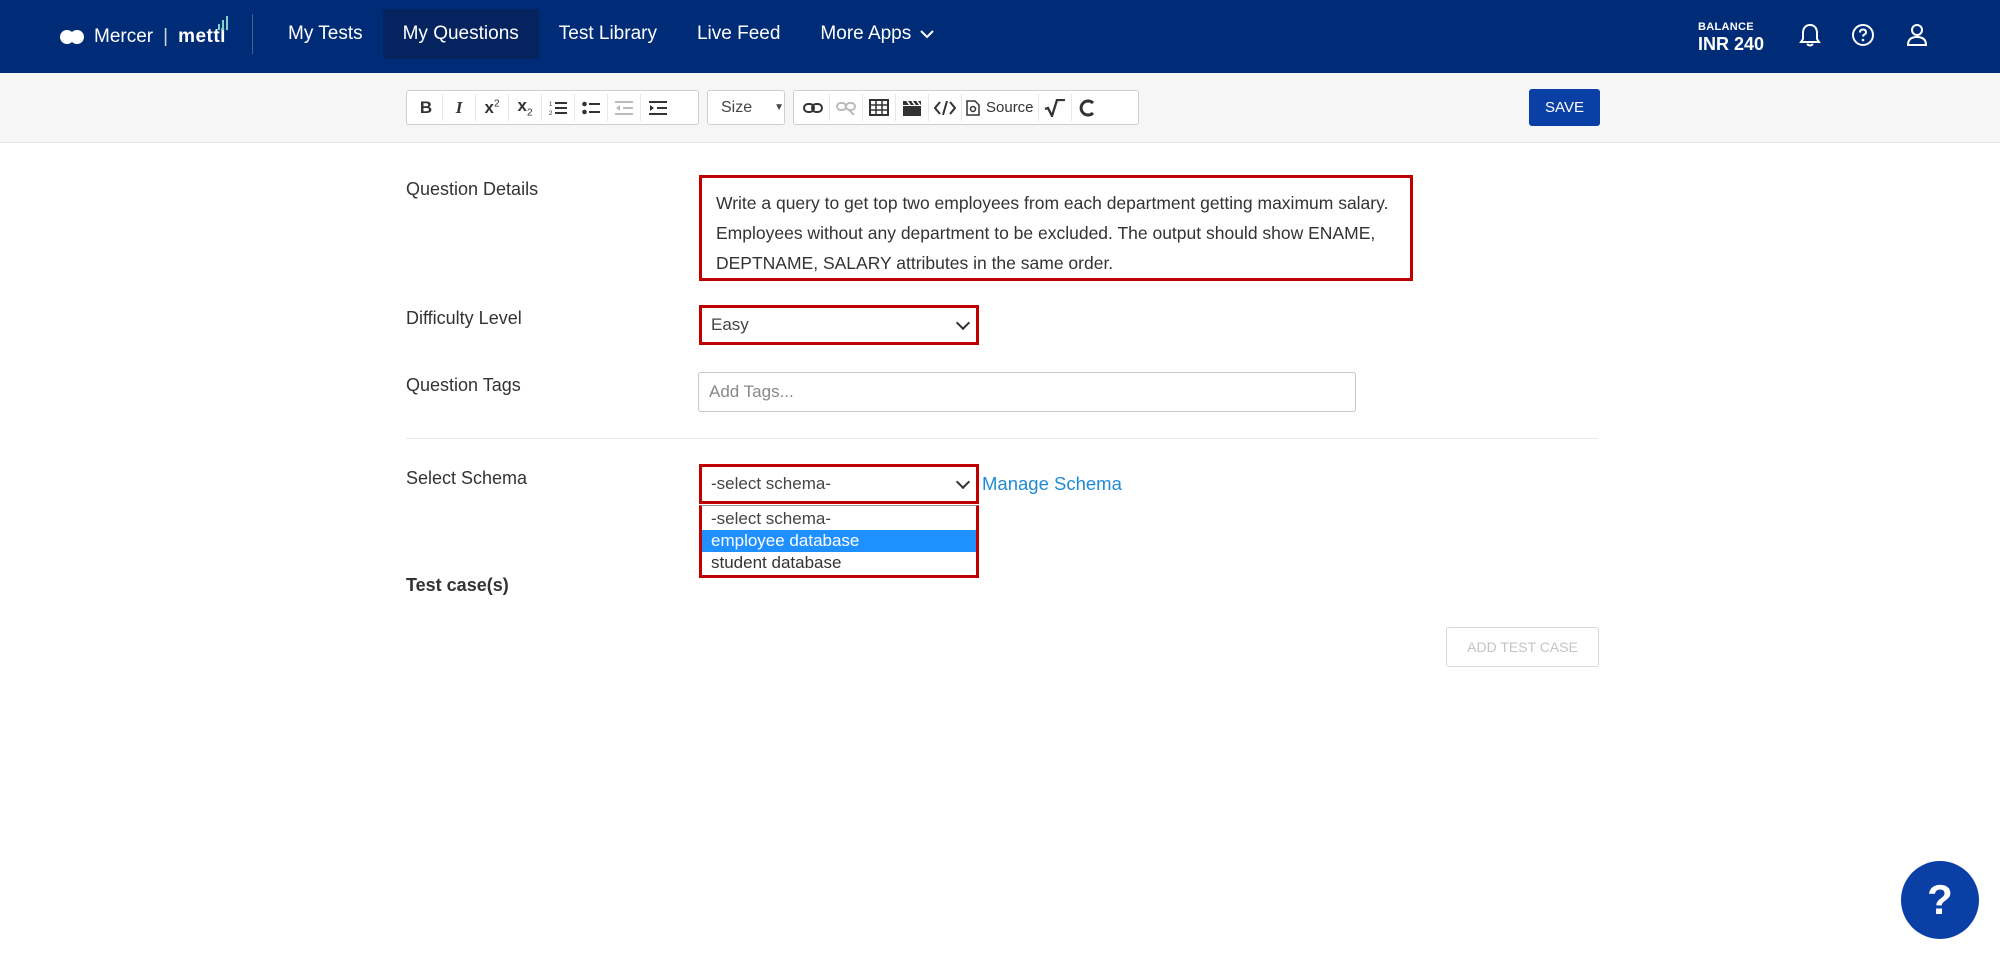 Image resolution: width=2000 pixels, height=962 pixels. I want to click on bullet-list-icon, so click(591, 107).